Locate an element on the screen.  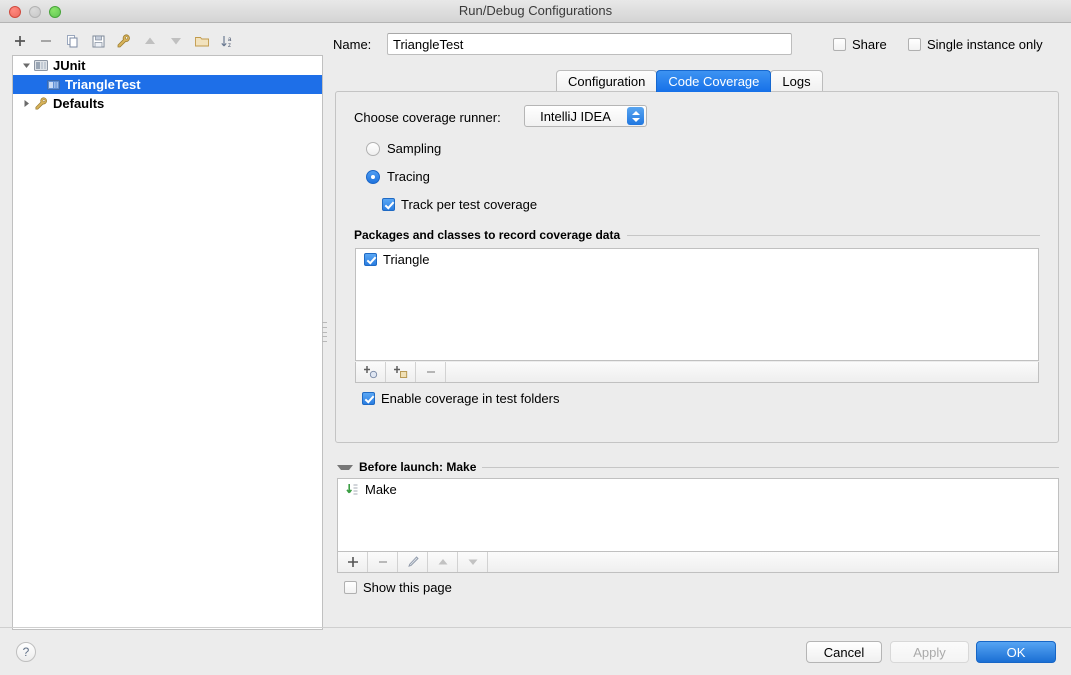
tree-node-label: JUnit is located at coordinates (69, 65).